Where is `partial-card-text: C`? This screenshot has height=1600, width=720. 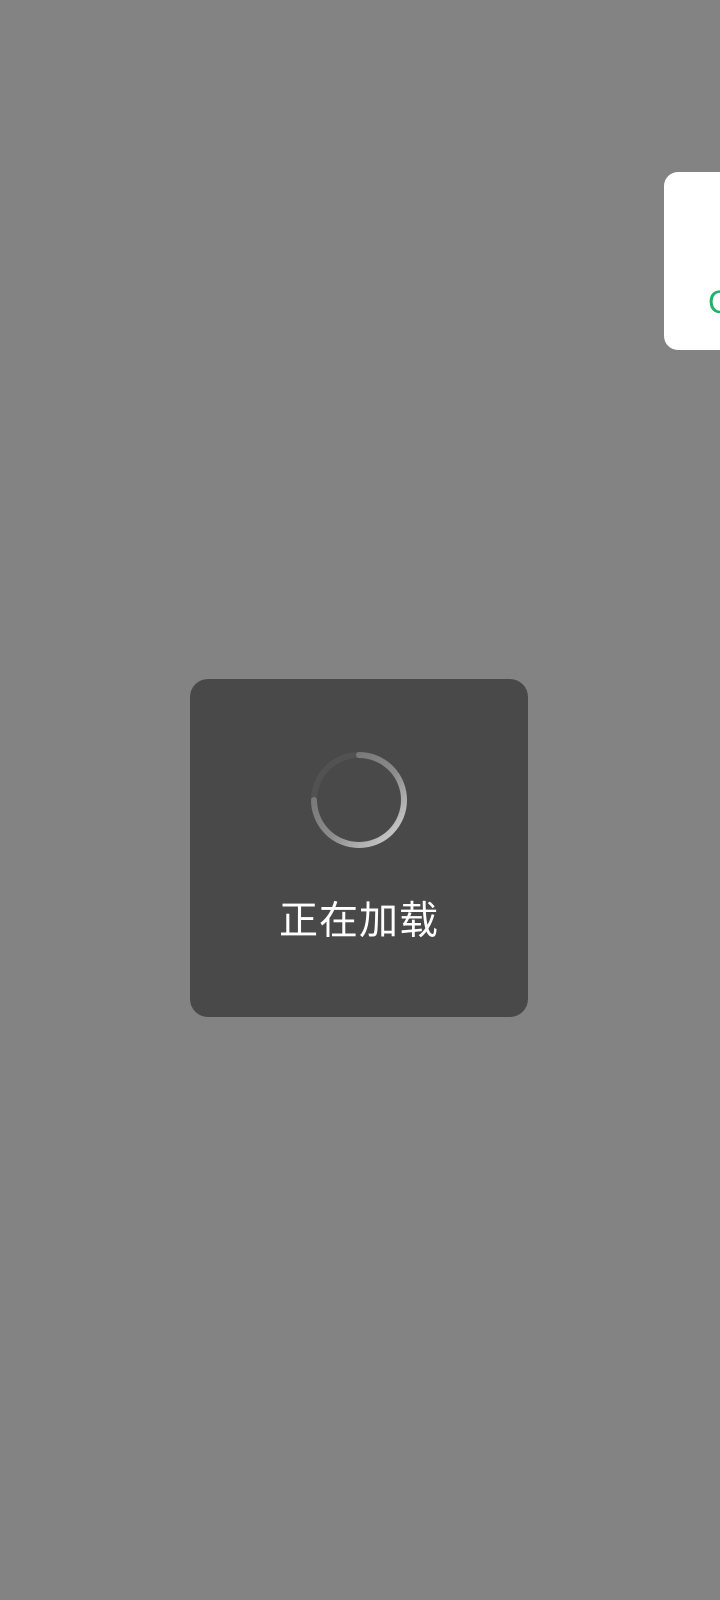
partial-card-text: C is located at coordinates (714, 302).